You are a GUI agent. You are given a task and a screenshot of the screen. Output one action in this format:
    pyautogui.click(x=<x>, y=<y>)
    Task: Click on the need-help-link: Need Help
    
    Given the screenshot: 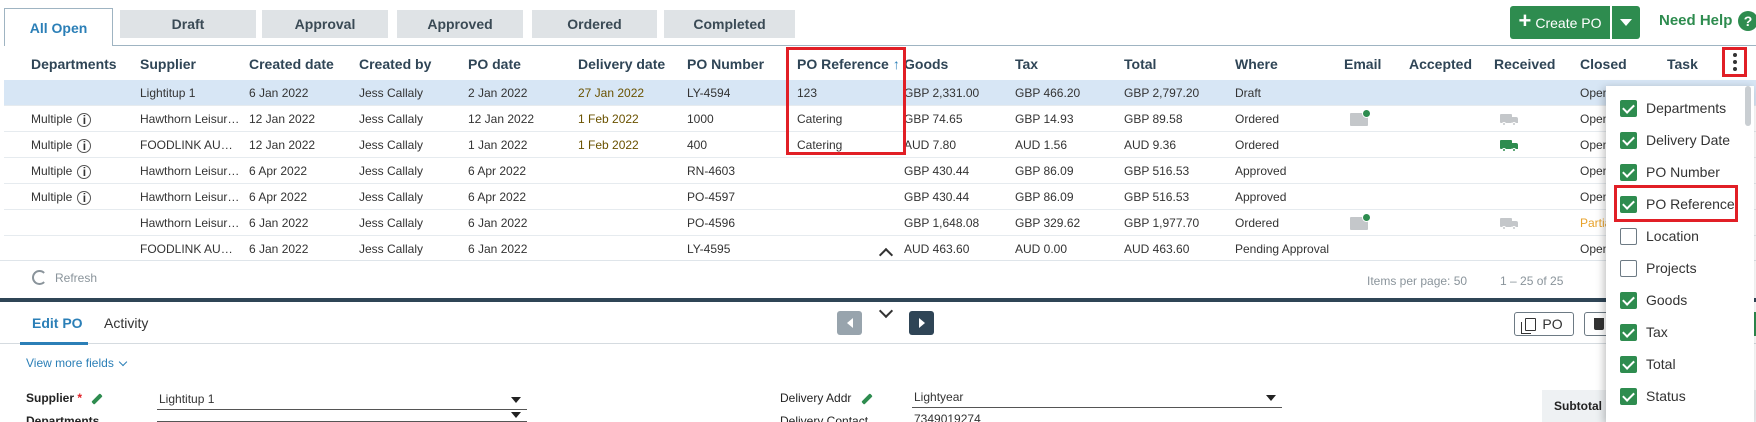 What is the action you would take?
    pyautogui.click(x=1695, y=20)
    